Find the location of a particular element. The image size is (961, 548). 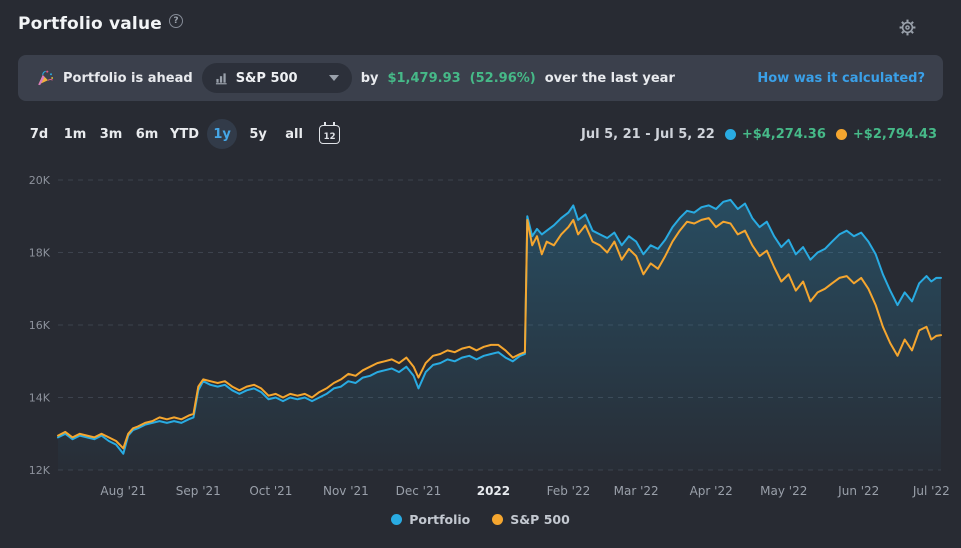

y-tick-label: 18K is located at coordinates (40, 253).